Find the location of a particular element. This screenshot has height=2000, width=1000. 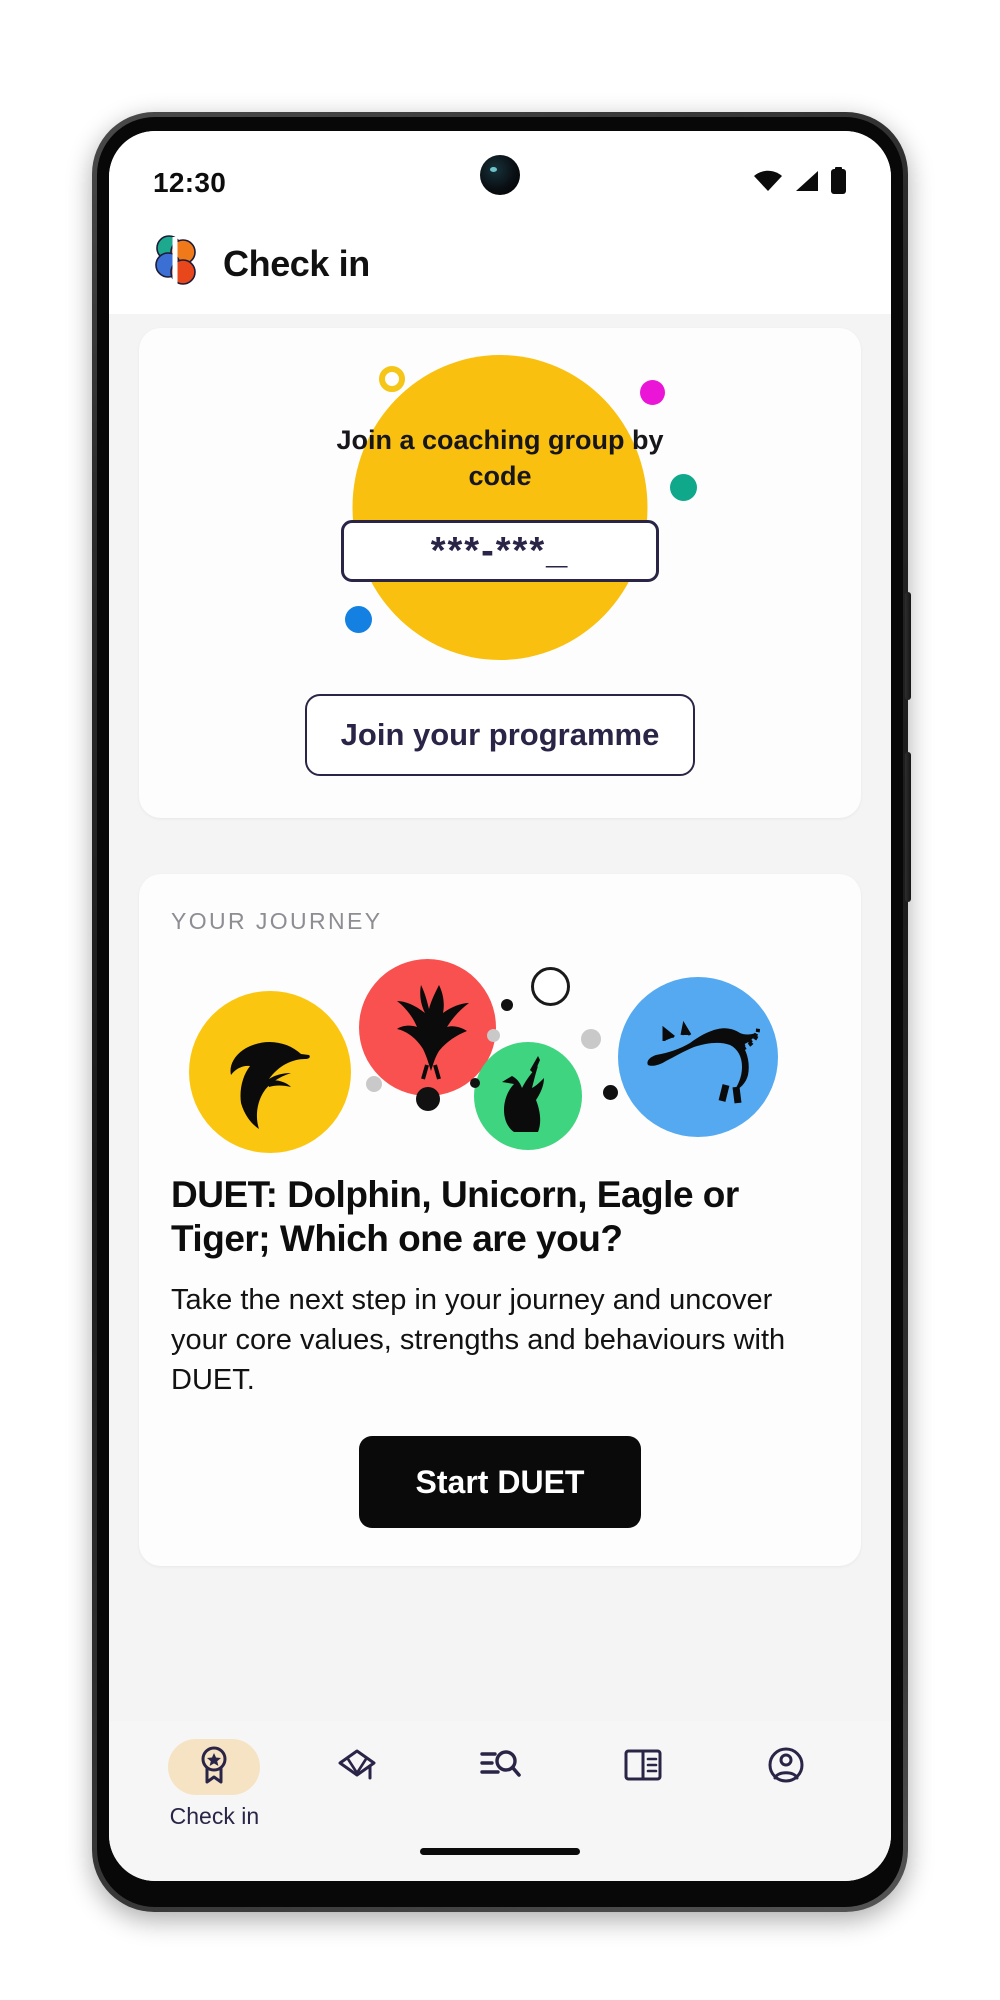

front-camera-punch-hole is located at coordinates (500, 175).